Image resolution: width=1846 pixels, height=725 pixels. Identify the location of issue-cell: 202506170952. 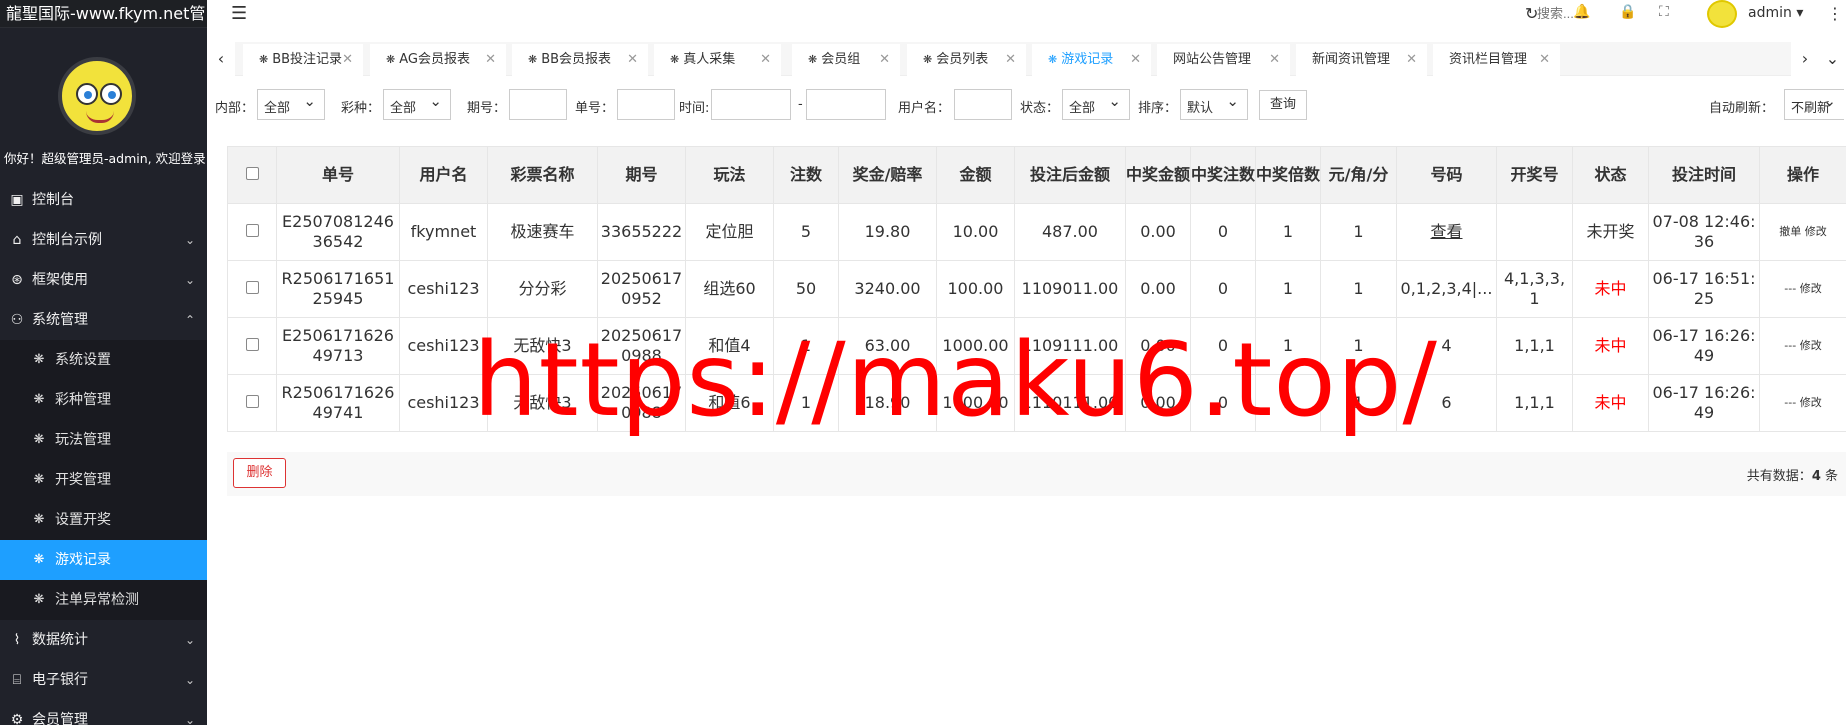
(641, 289).